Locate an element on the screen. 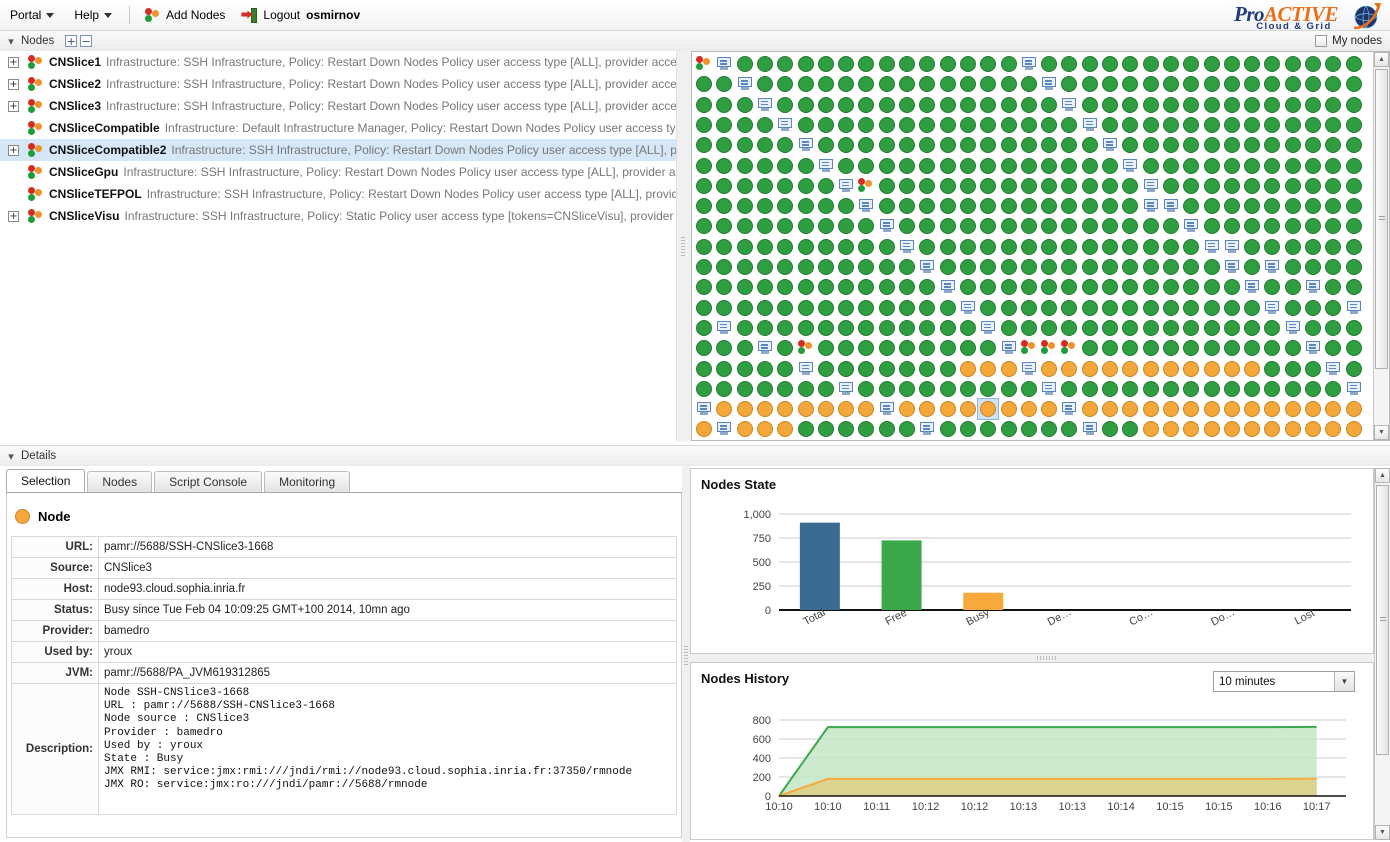 The height and width of the screenshot is (842, 1390). details-section-header: ▾ Details is located at coordinates (695, 456).